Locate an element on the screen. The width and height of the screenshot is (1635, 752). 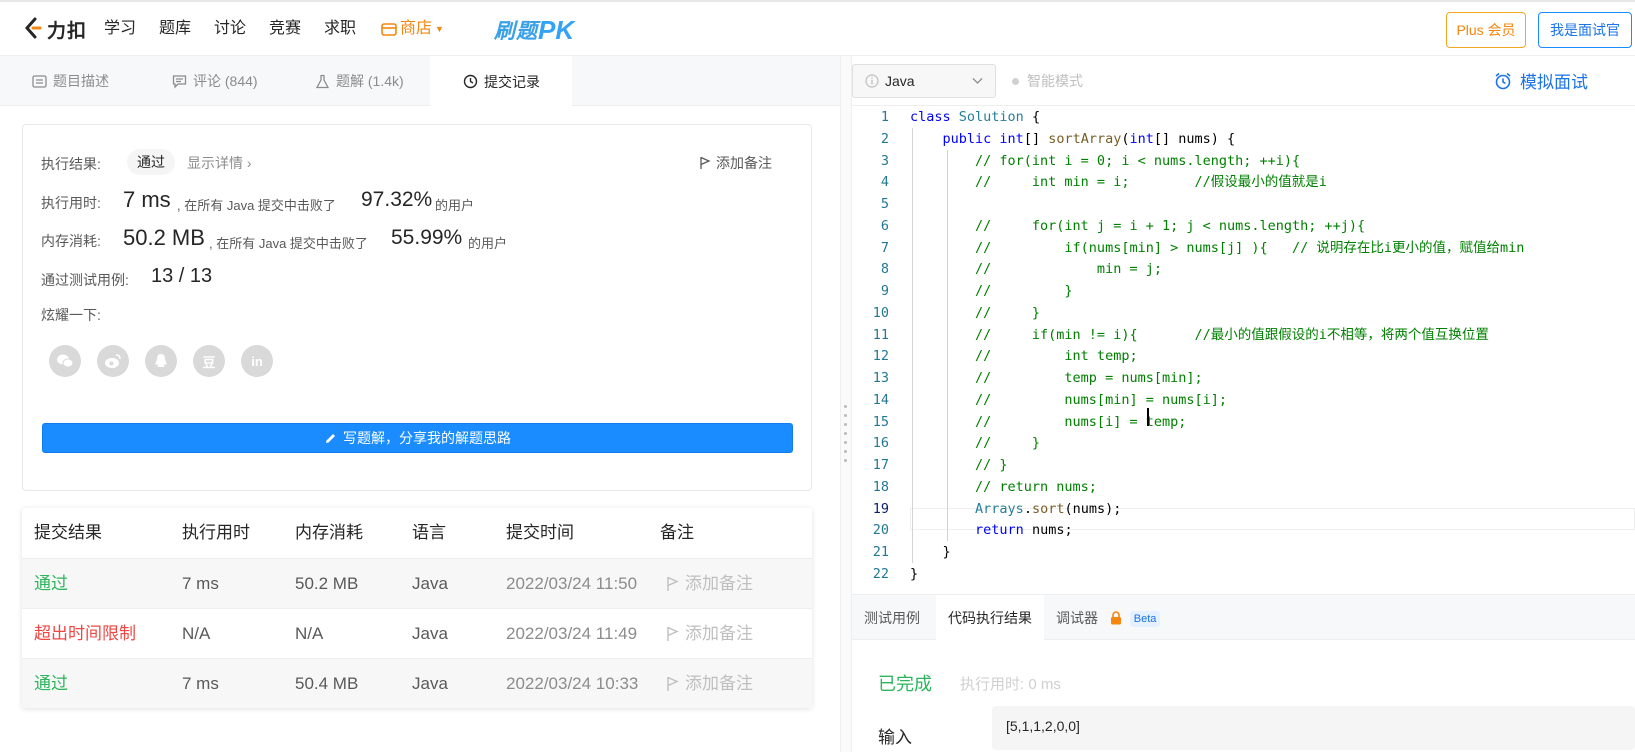
code-token: . is located at coordinates (1027, 508).